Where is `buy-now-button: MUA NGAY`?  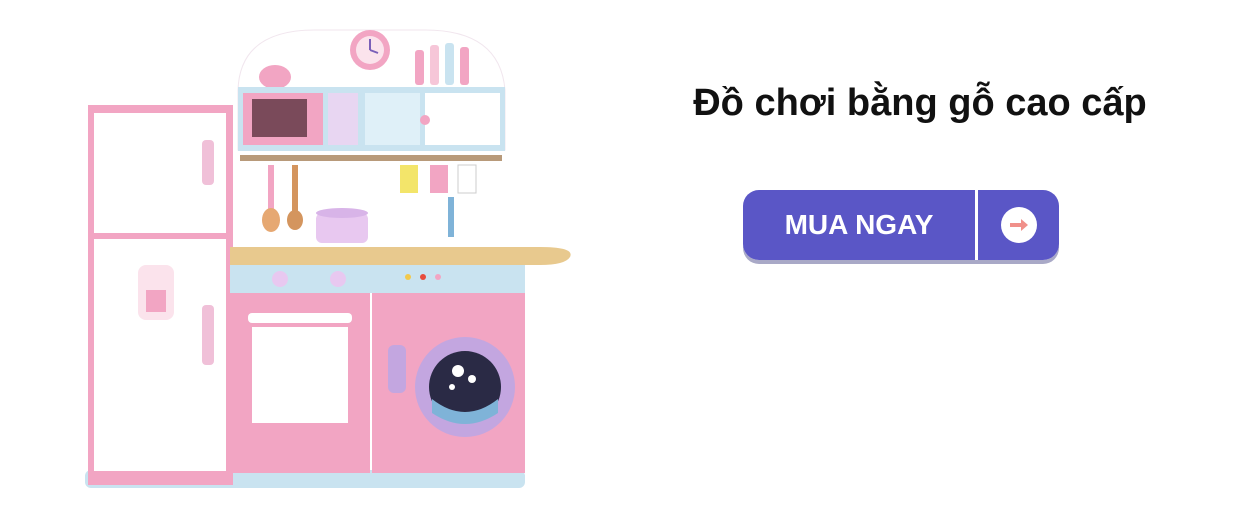
buy-now-button: MUA NGAY is located at coordinates (901, 225).